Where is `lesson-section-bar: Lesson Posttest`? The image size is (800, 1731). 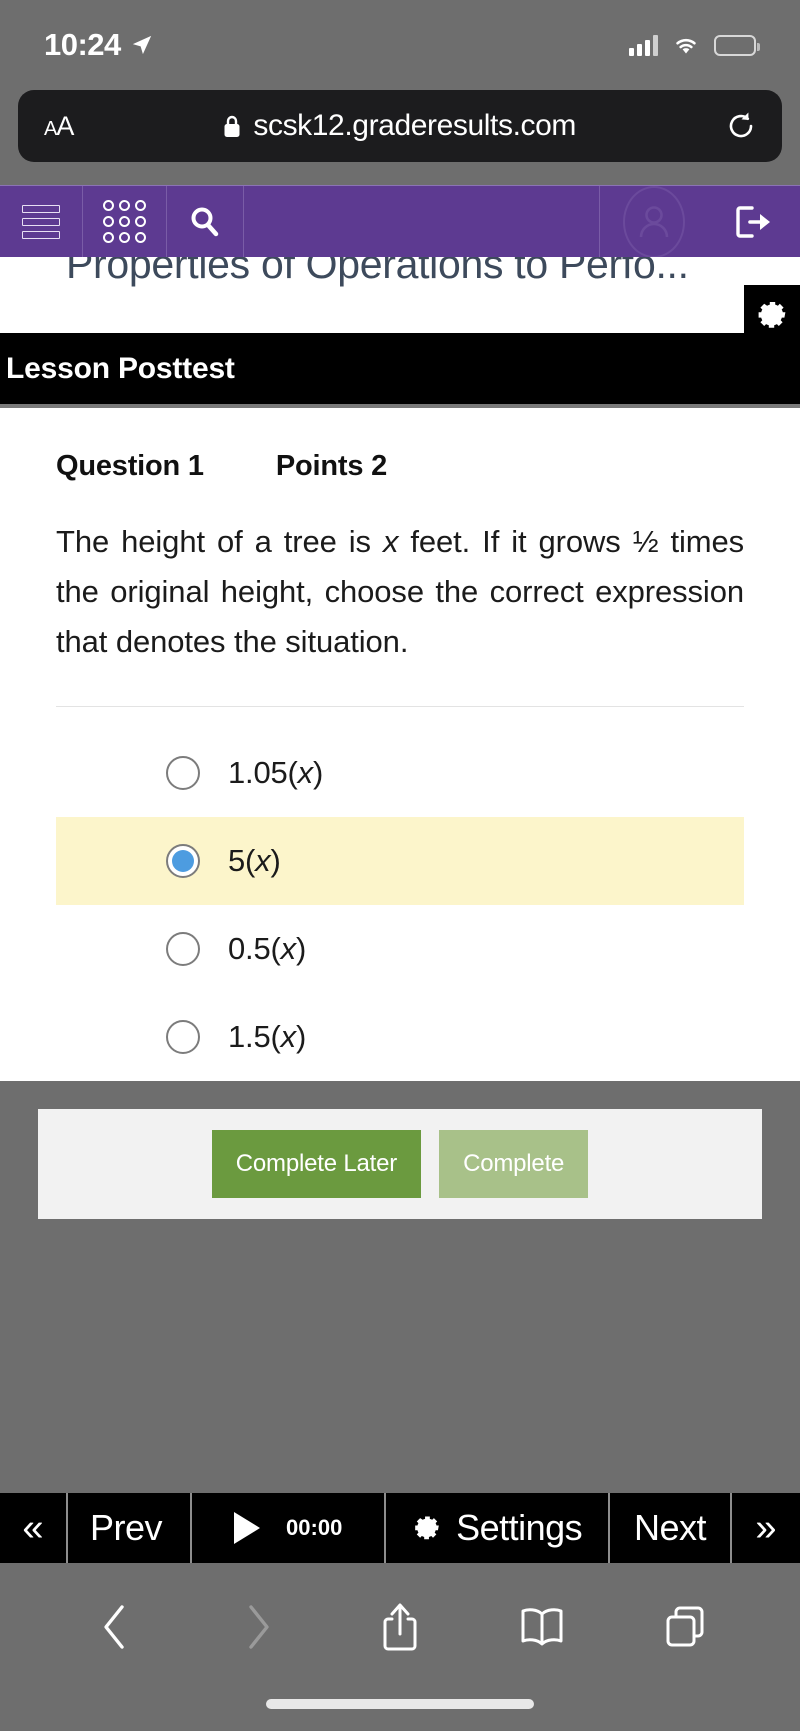 lesson-section-bar: Lesson Posttest is located at coordinates (400, 370).